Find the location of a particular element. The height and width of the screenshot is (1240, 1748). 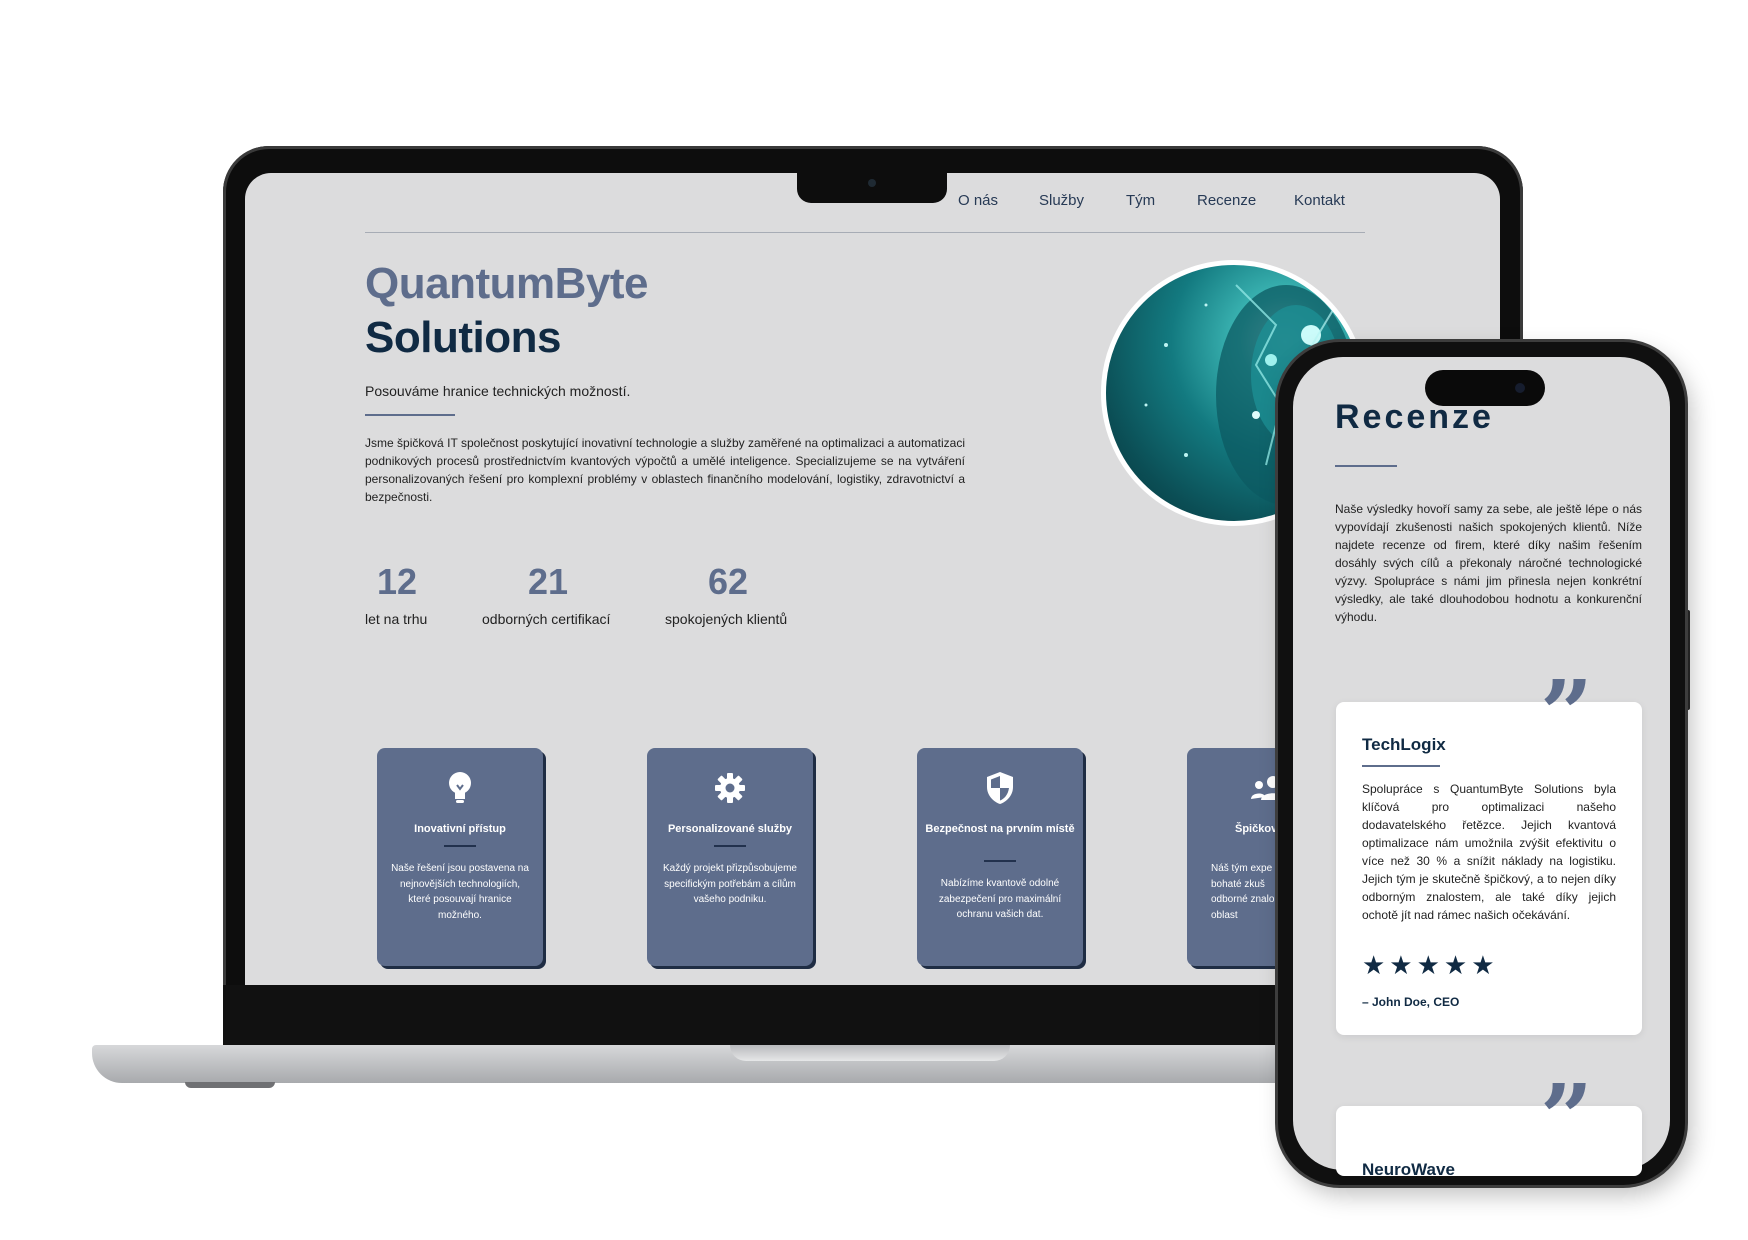

nav-link-reviews: Recenze is located at coordinates (1226, 200).